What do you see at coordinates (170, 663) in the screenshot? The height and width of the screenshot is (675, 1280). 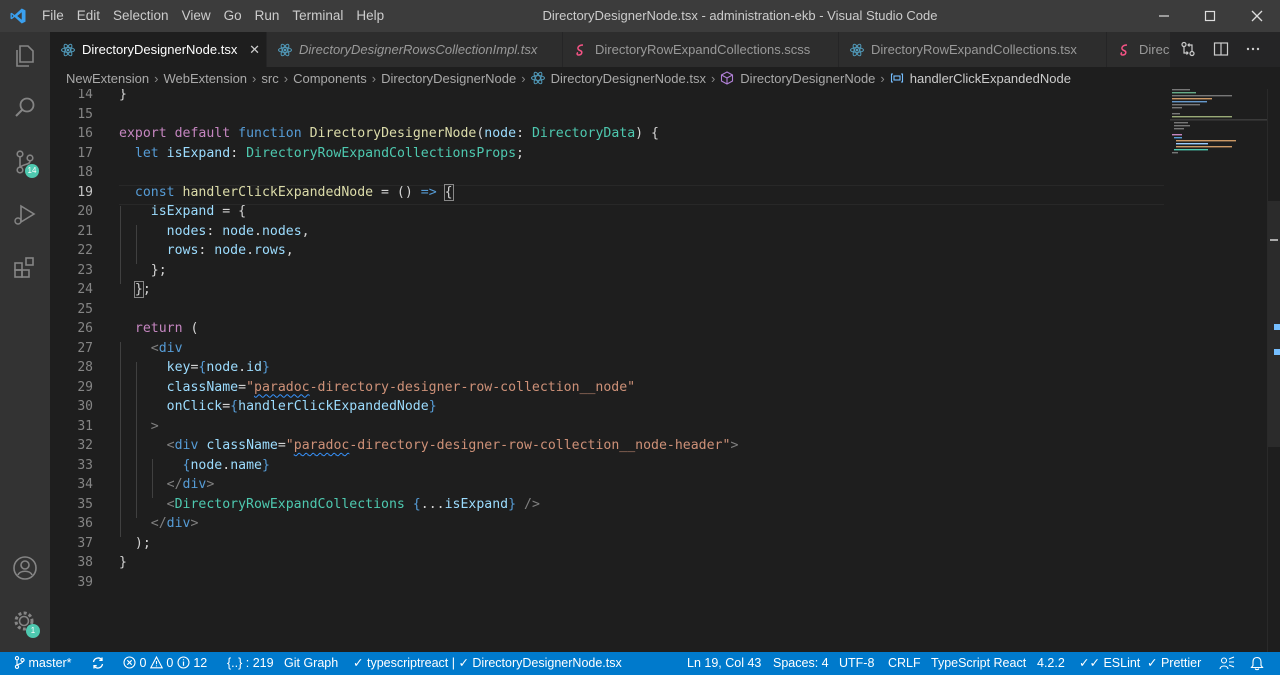 I see `warning-count: 0` at bounding box center [170, 663].